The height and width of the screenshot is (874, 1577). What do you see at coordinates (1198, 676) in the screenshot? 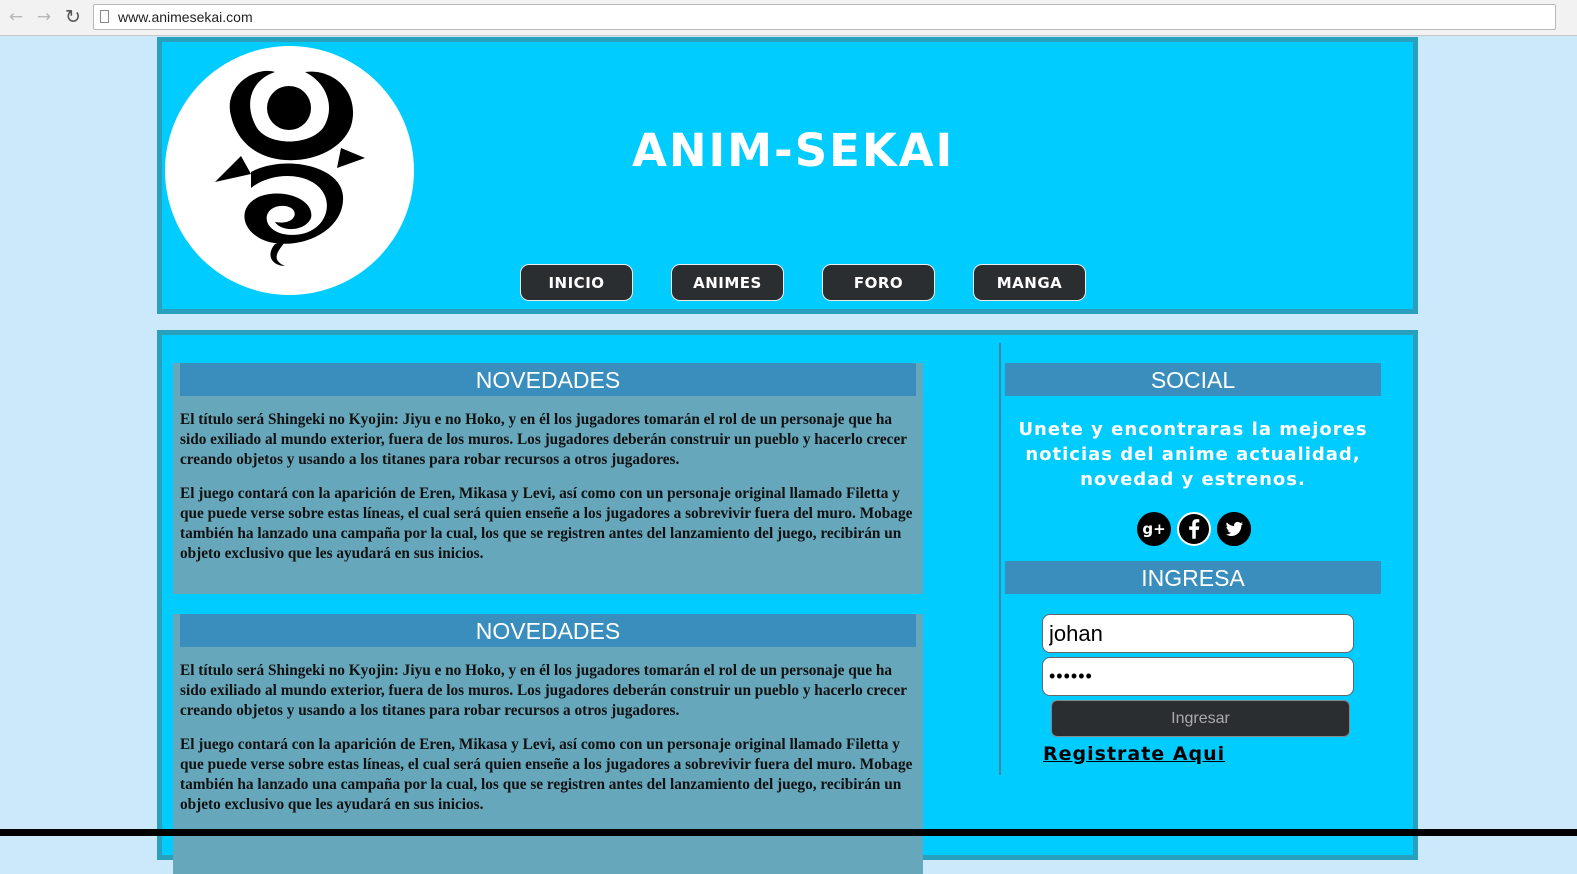
I see `password-field: ••••••` at bounding box center [1198, 676].